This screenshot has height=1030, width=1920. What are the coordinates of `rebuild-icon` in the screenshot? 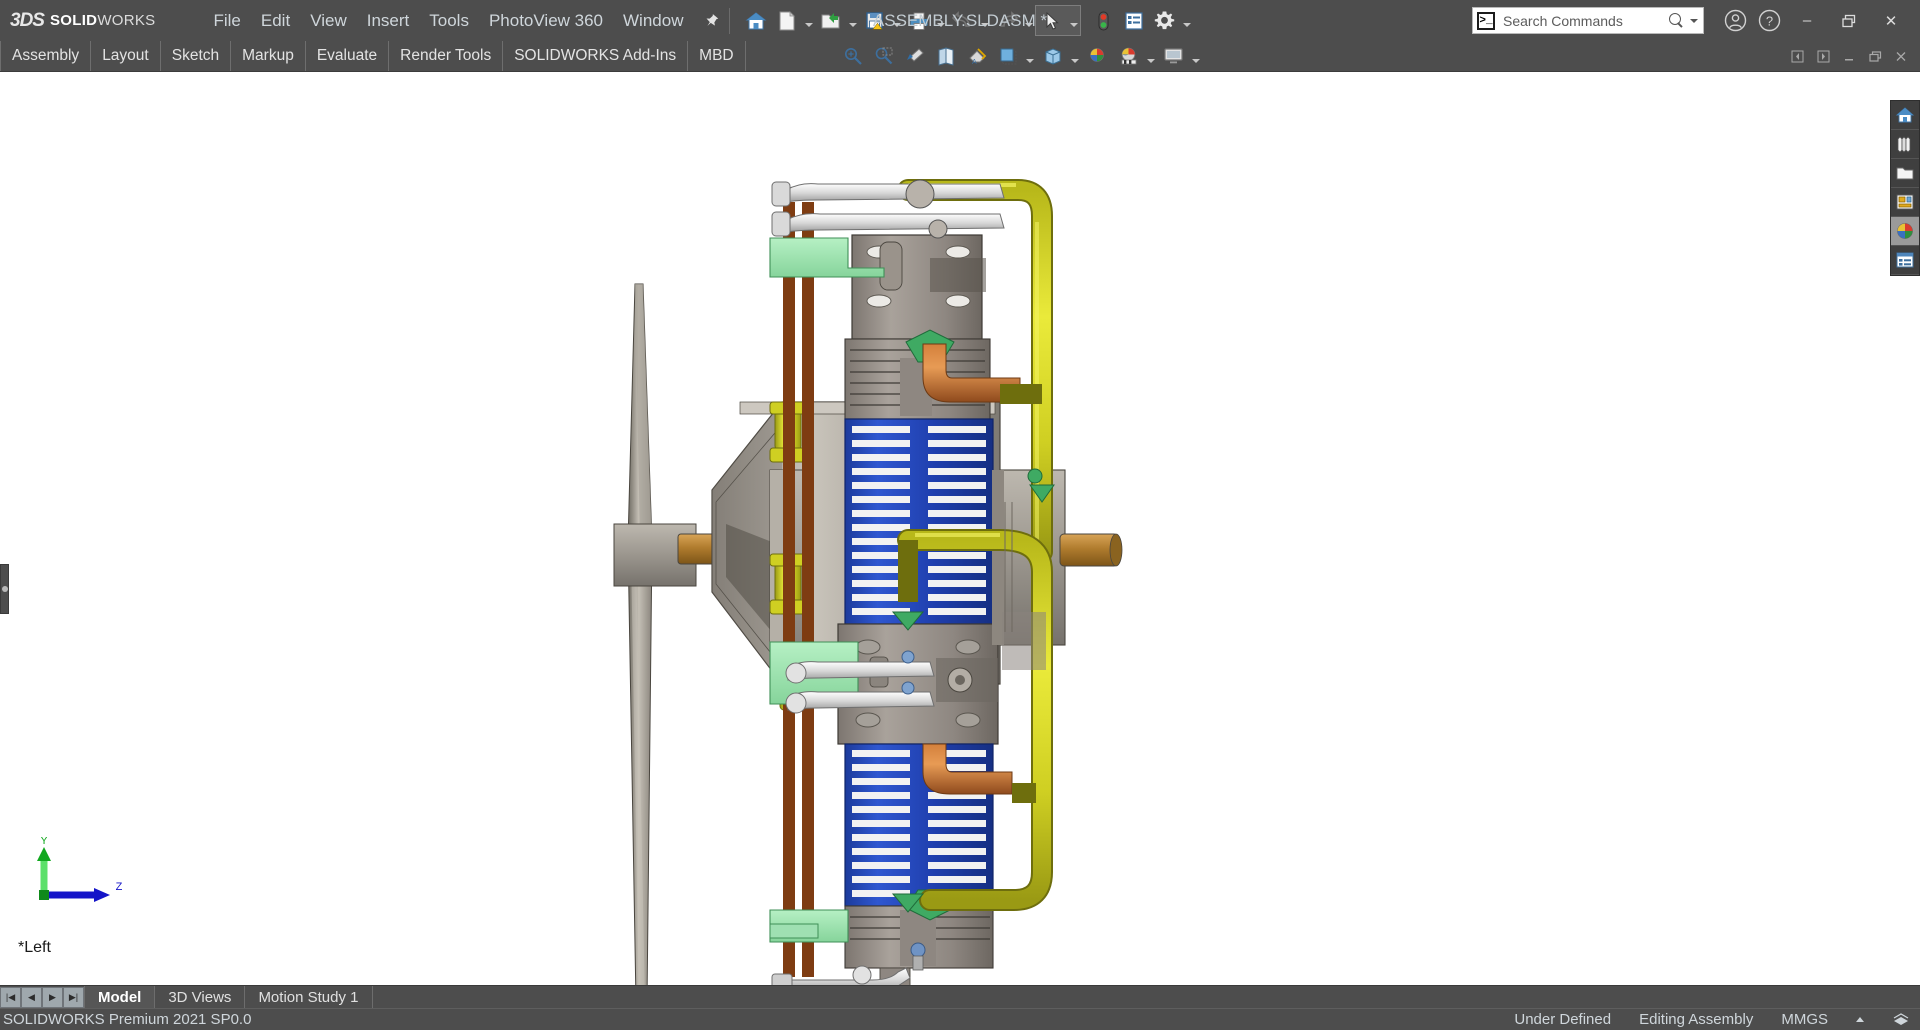 It's located at (1102, 20).